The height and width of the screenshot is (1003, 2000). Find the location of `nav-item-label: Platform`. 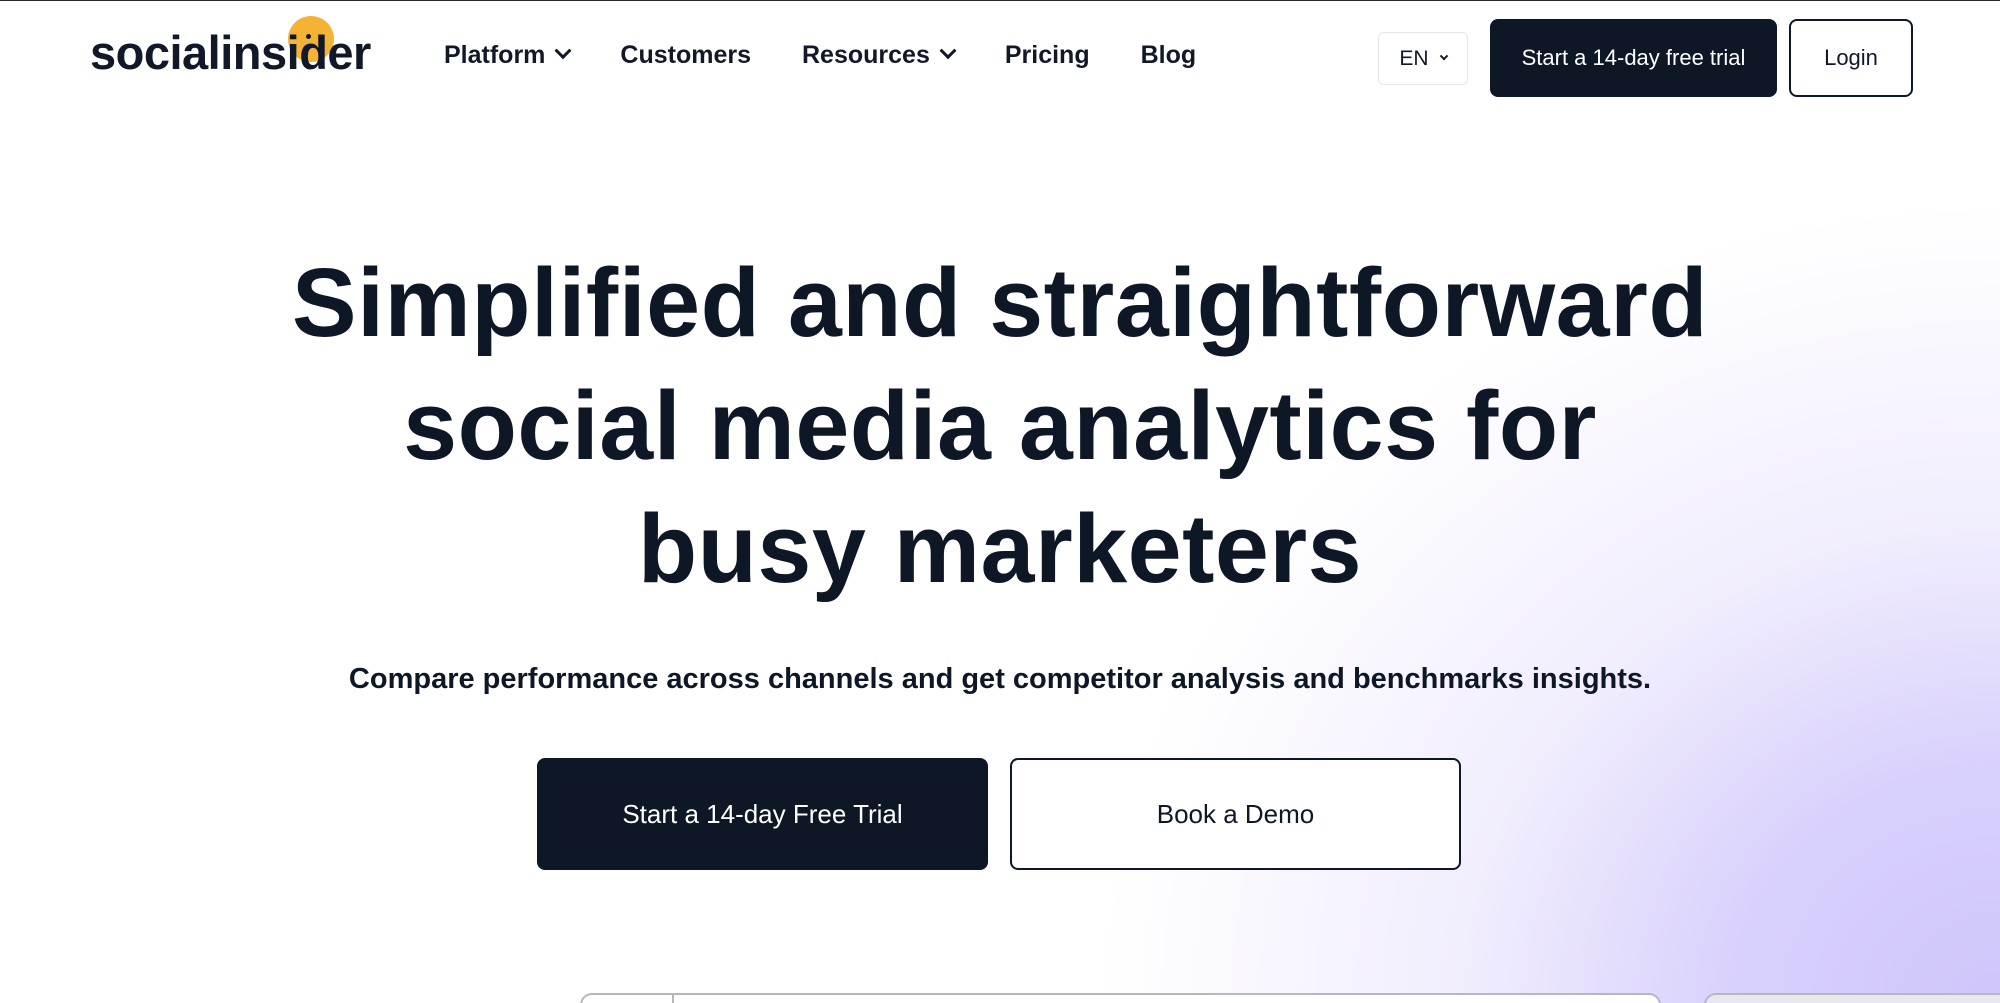

nav-item-label: Platform is located at coordinates (495, 54).